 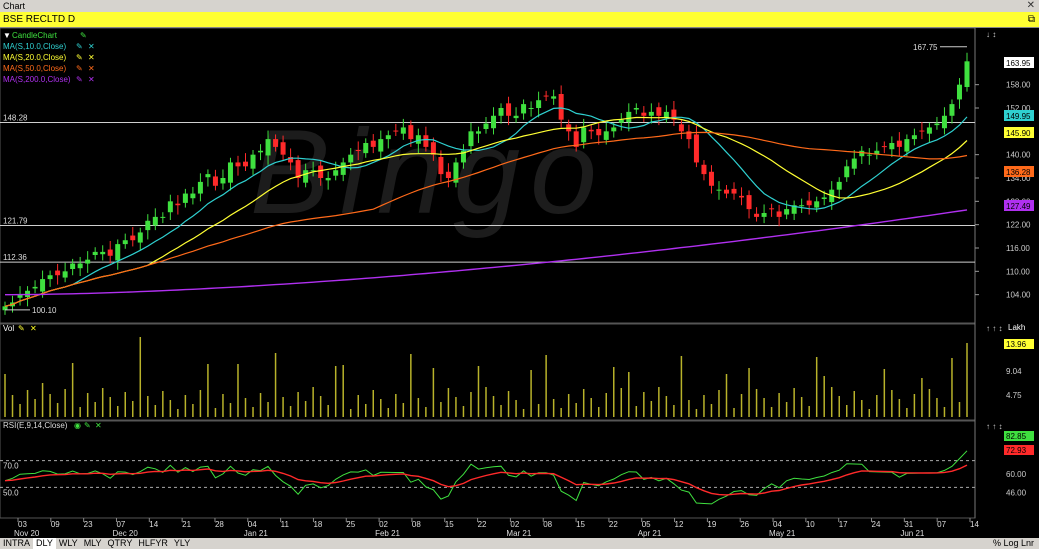 I want to click on panel-arrows-icon: ↑ ↑ ↕, so click(x=994, y=426).